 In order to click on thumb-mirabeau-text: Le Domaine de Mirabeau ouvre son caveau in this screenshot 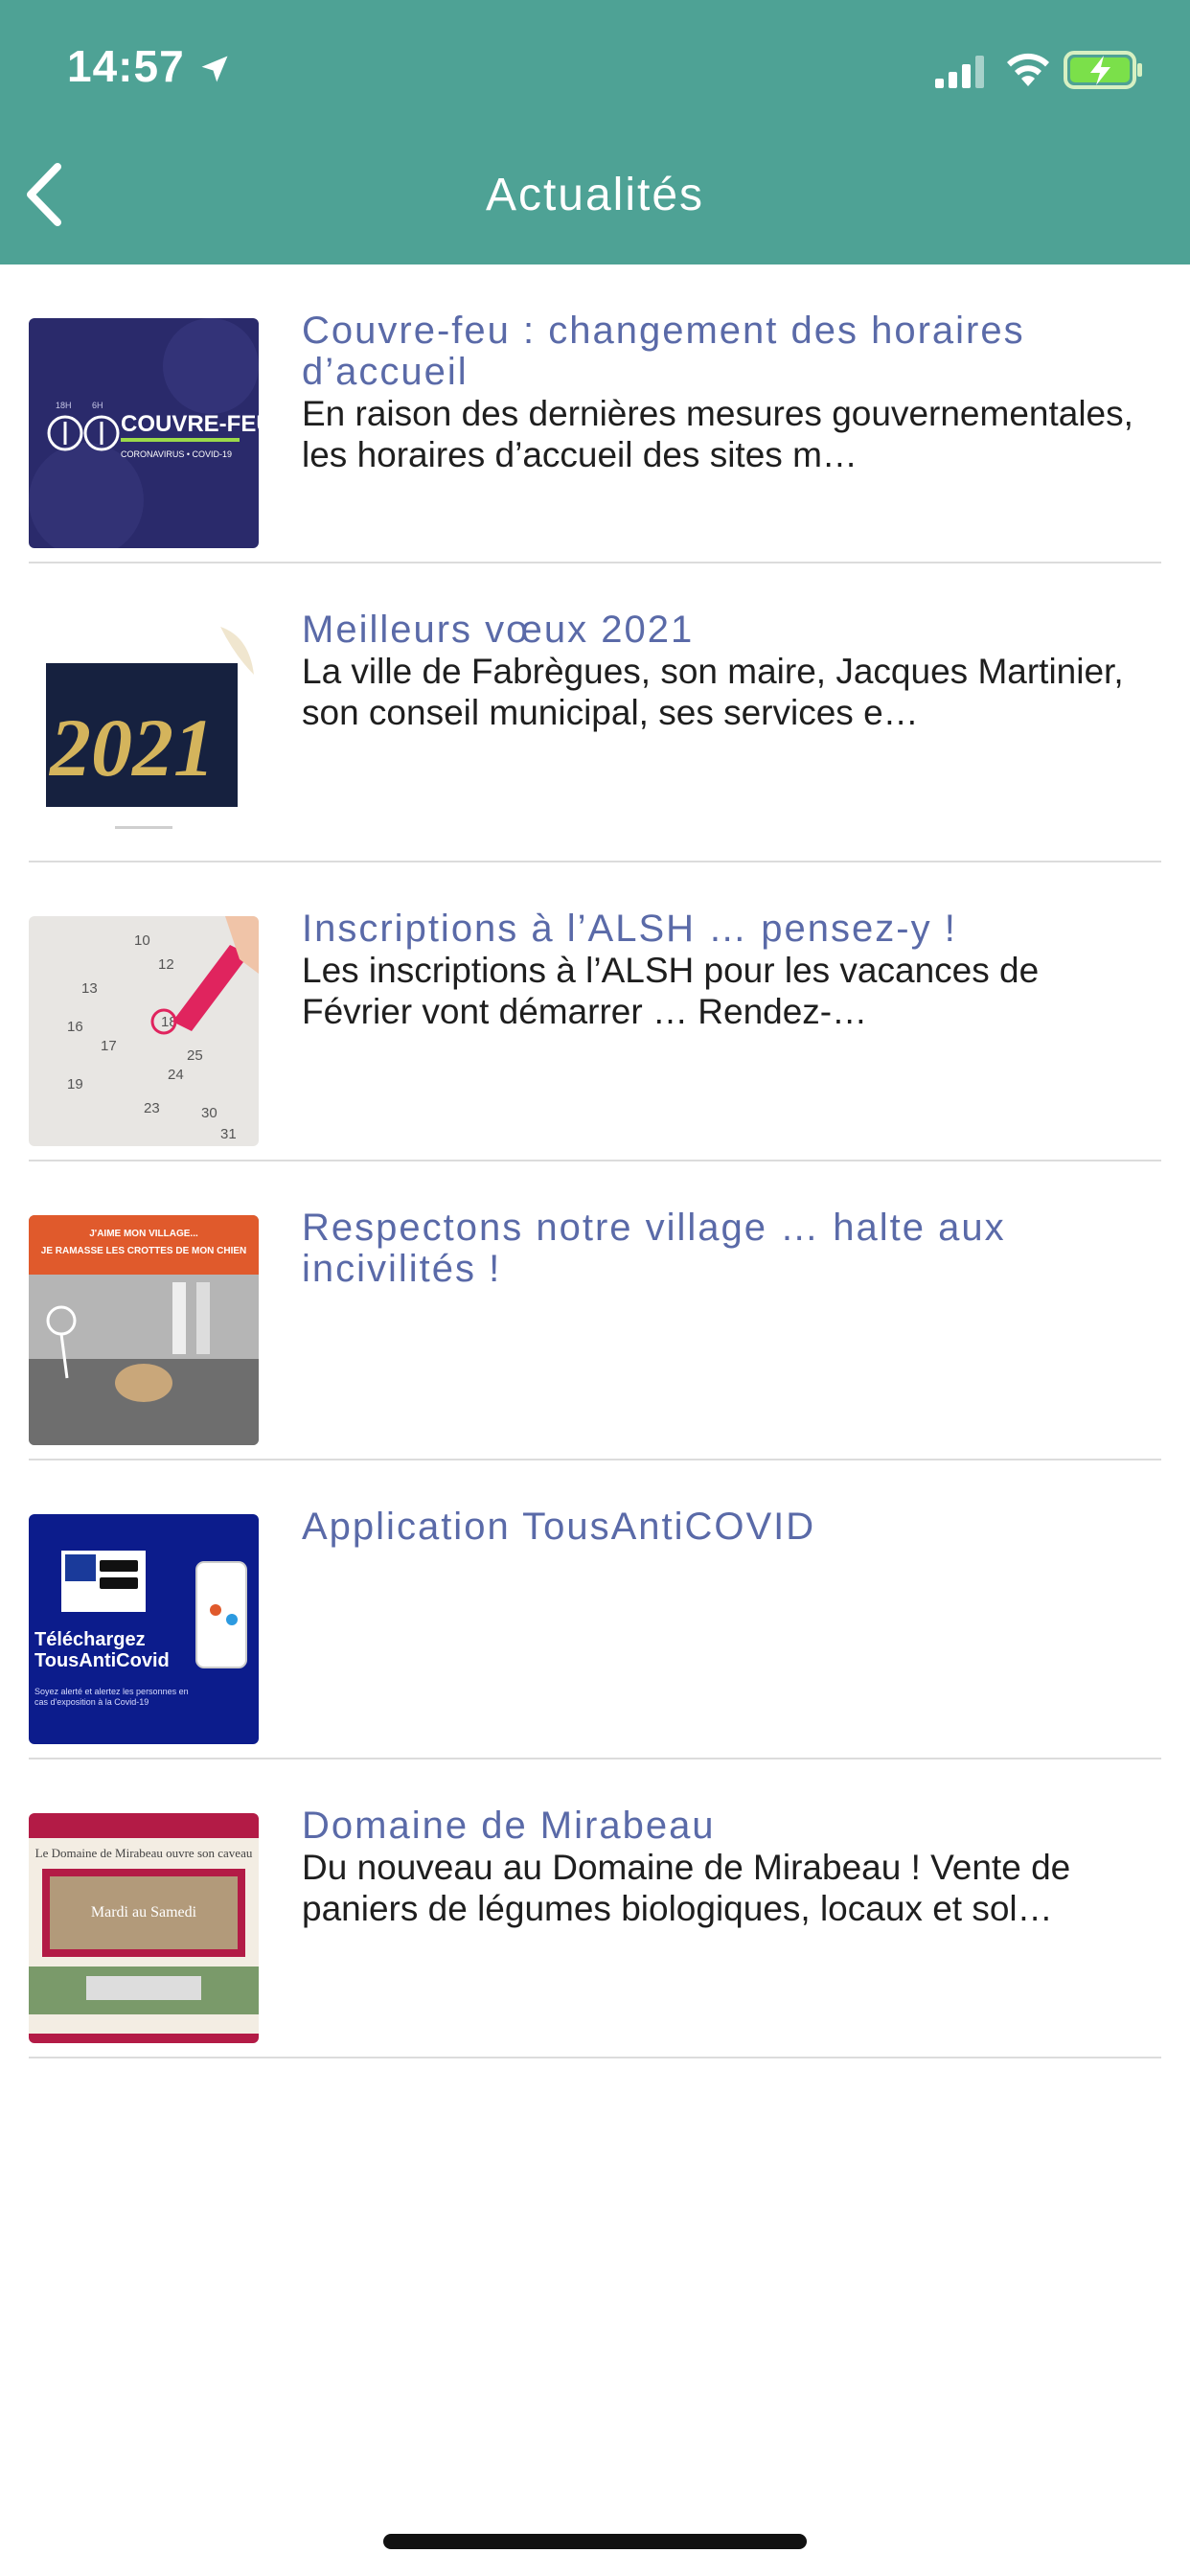, I will do `click(144, 1853)`.